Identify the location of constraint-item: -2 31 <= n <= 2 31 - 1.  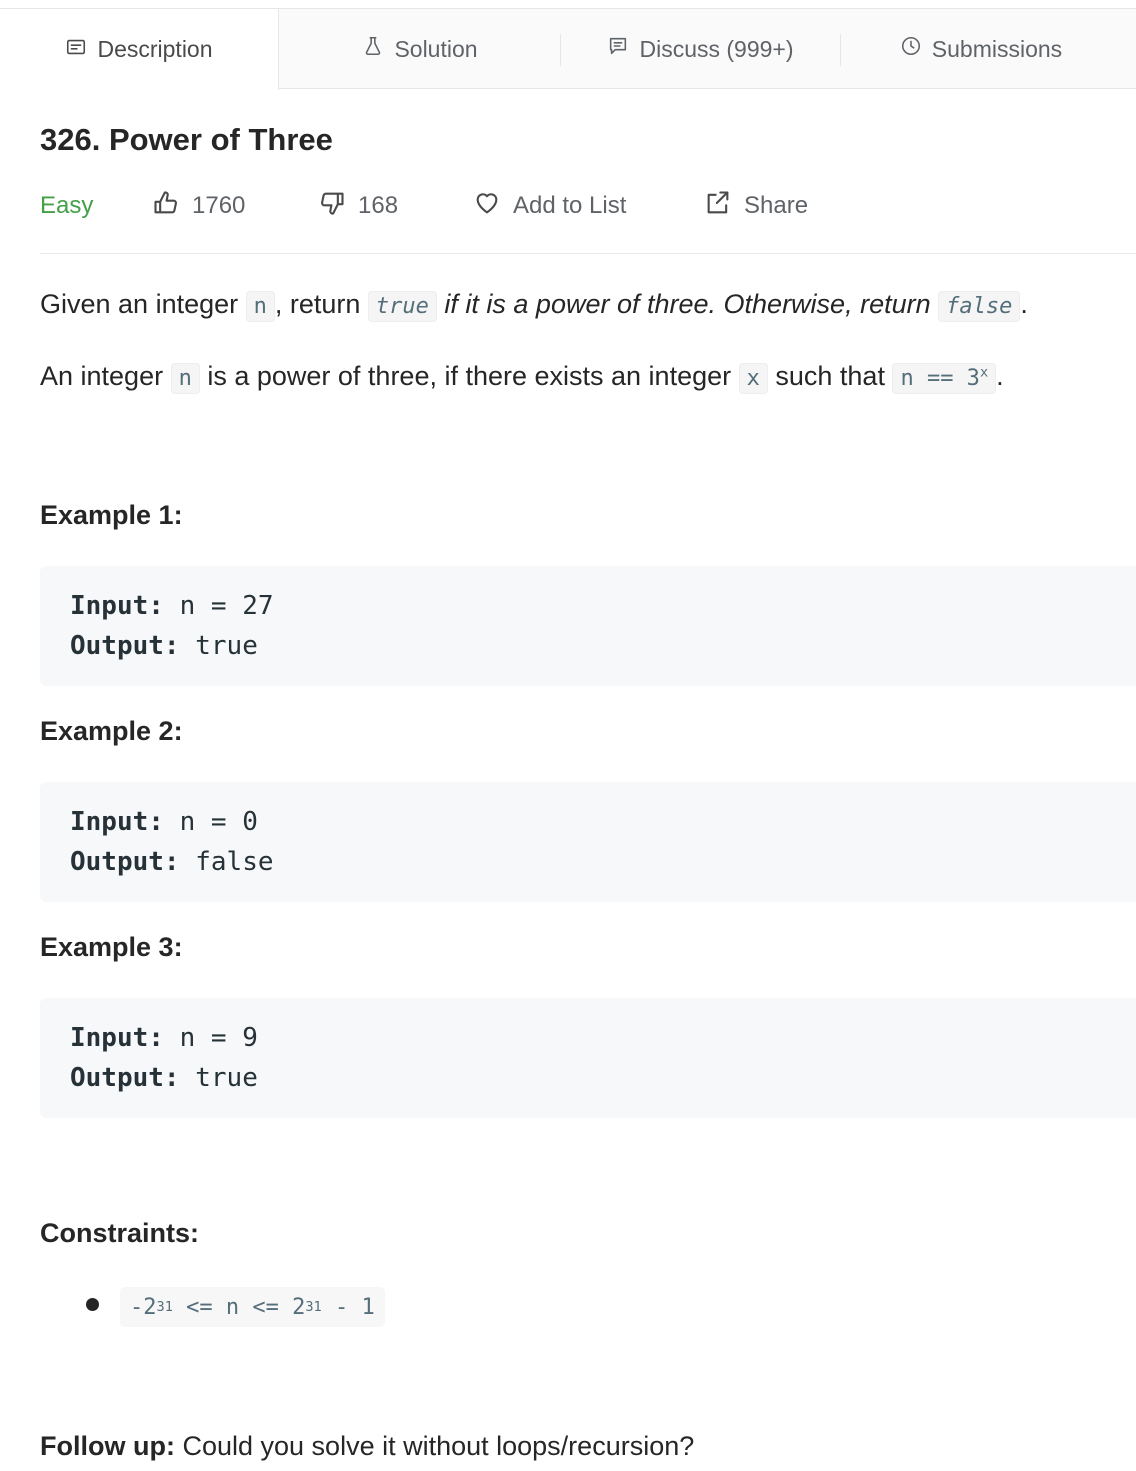
(252, 1307).